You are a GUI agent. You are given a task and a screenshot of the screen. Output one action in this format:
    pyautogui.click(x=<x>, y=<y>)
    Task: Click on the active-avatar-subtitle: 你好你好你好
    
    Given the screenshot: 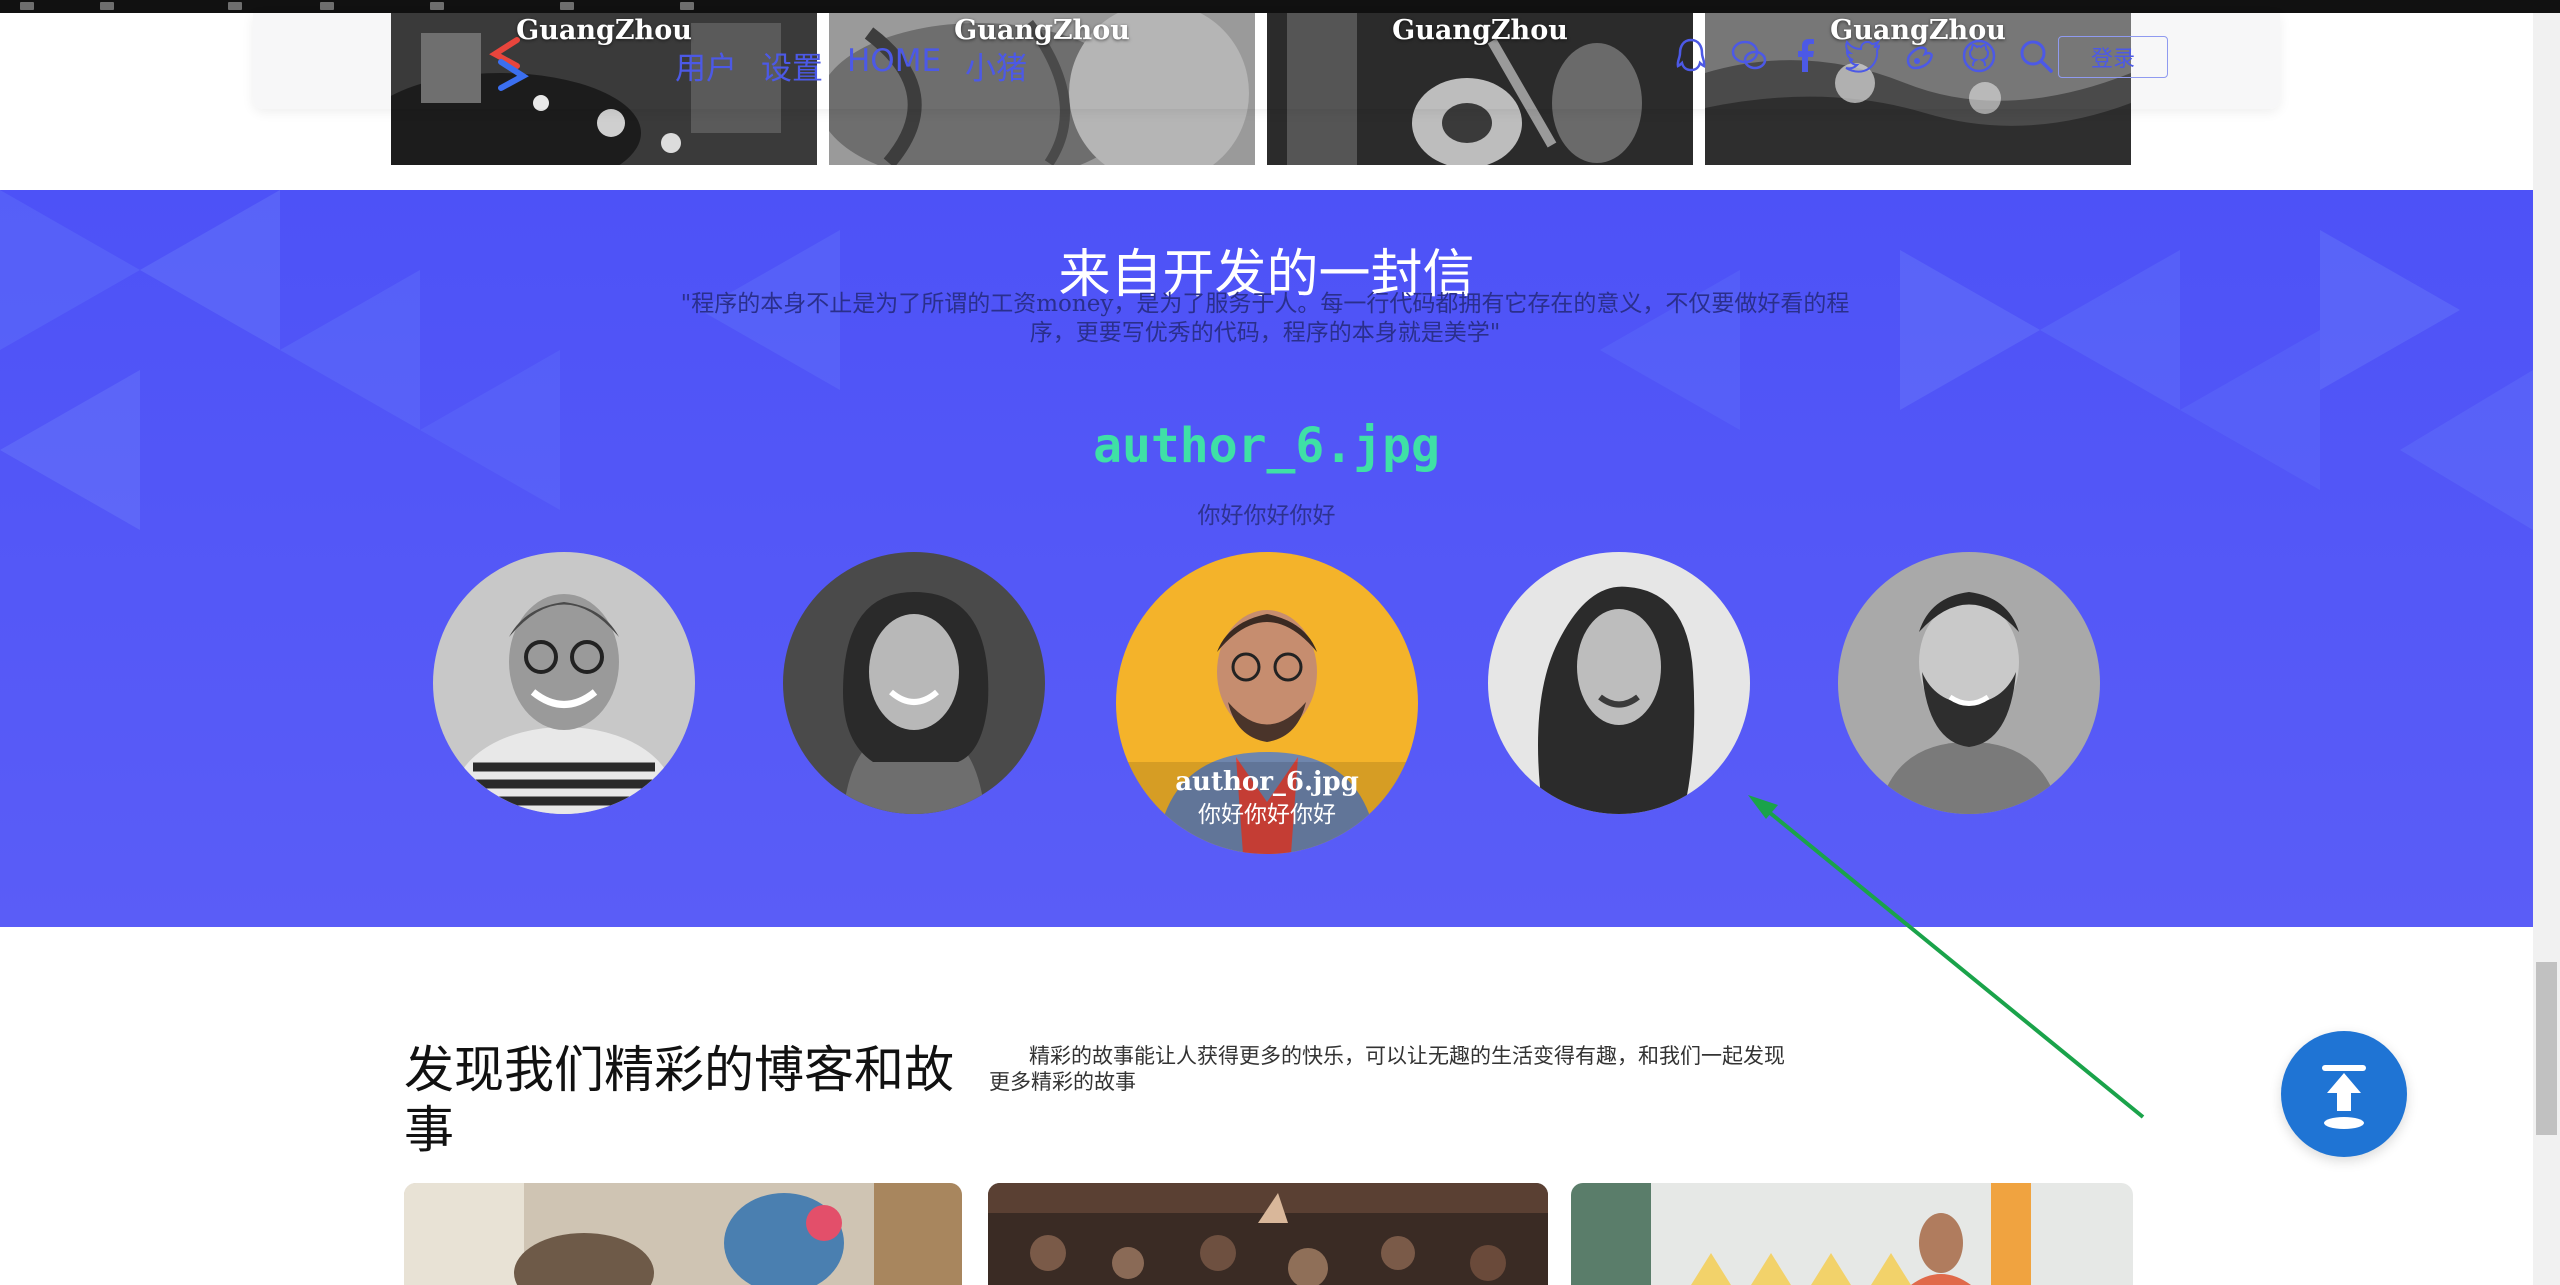 What is the action you would take?
    pyautogui.click(x=1267, y=815)
    